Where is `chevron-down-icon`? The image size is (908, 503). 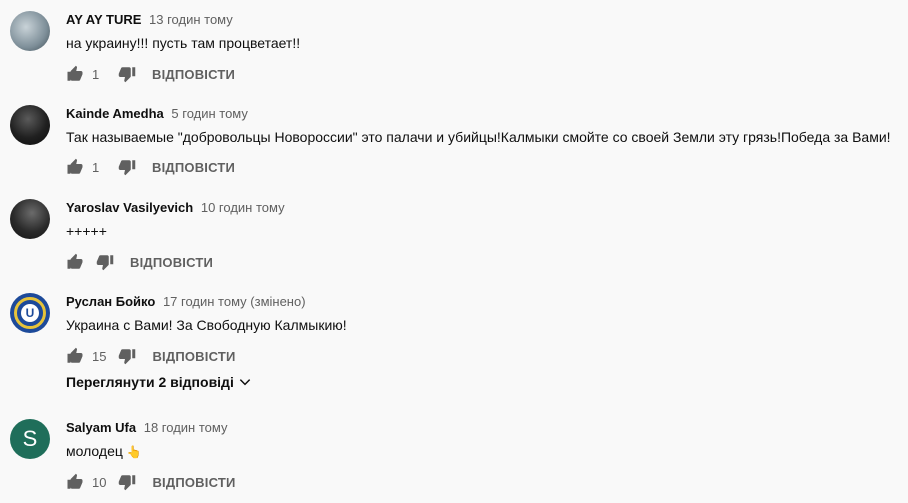
chevron-down-icon is located at coordinates (245, 382).